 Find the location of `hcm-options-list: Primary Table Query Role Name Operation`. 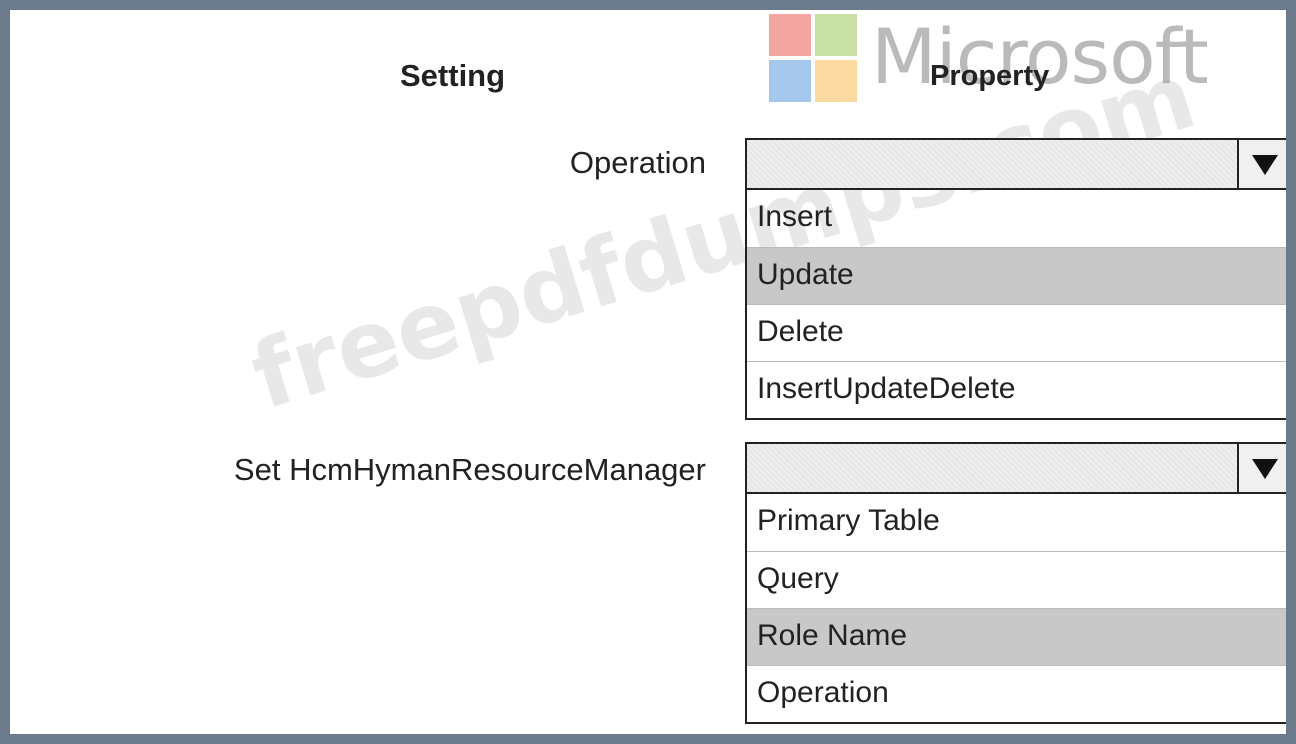

hcm-options-list: Primary Table Query Role Name Operation is located at coordinates (1015, 609).